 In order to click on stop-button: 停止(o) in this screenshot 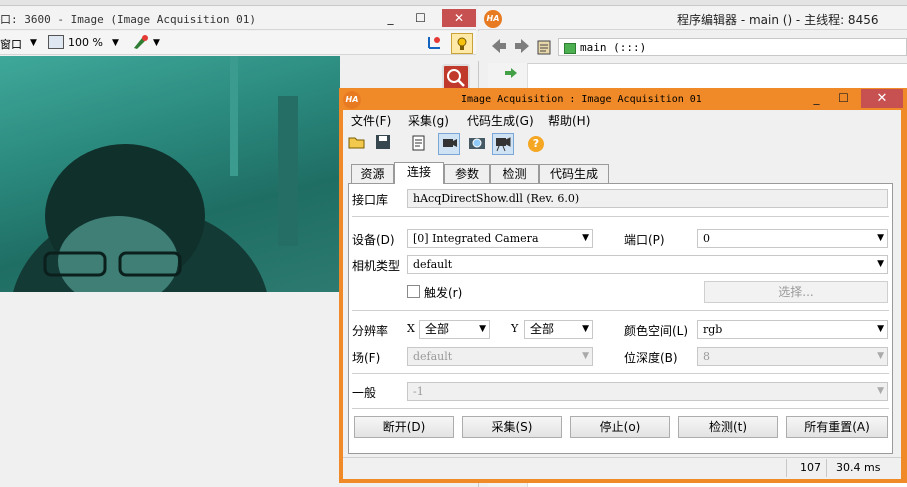, I will do `click(620, 427)`.